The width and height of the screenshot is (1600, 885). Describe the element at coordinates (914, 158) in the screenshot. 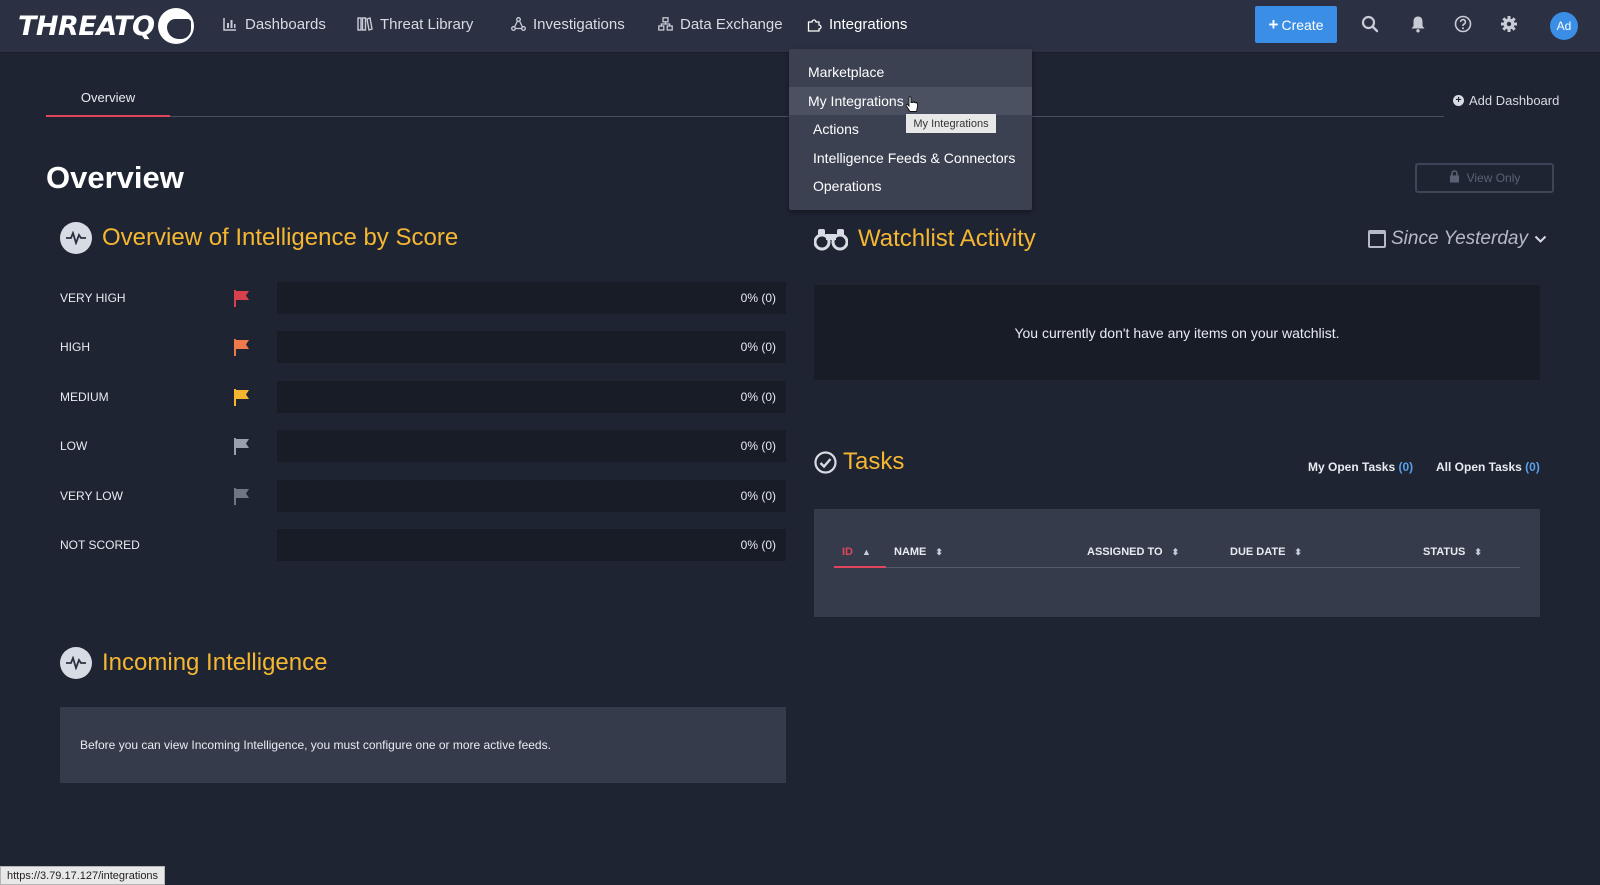

I see `menu-item-label: Intelligence Feeds & Connectors` at that location.